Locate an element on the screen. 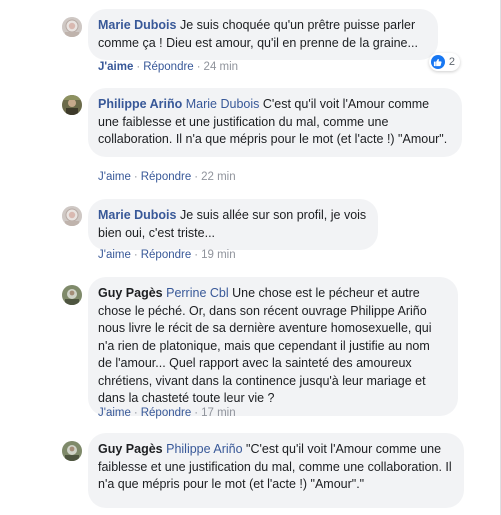  mention-link: Marie Dubois is located at coordinates (223, 104).